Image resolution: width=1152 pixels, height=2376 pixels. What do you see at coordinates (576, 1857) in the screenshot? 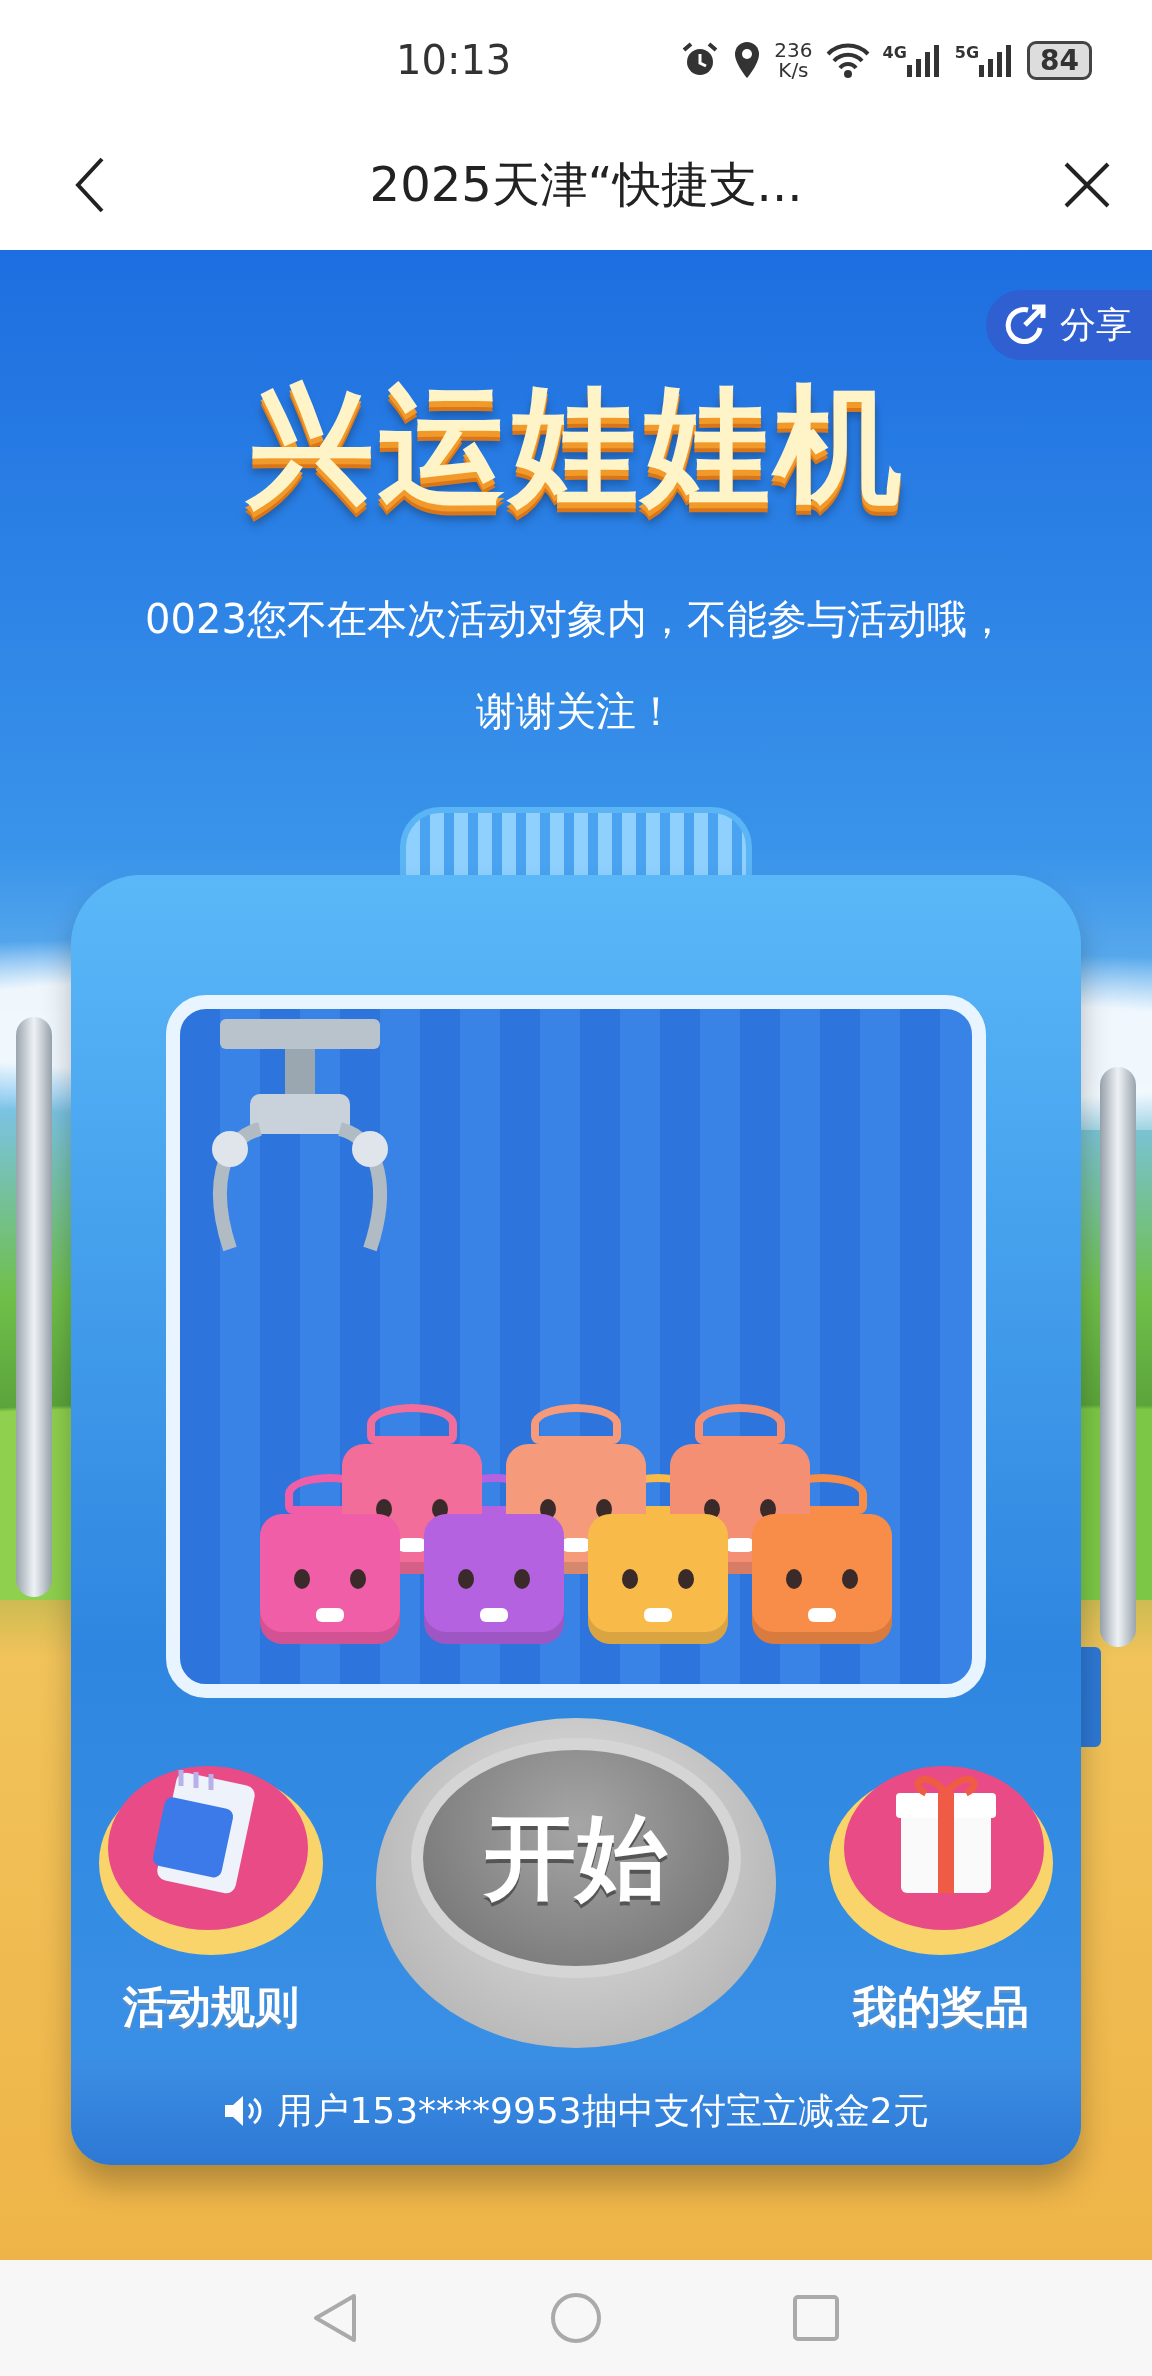
I see `start-button: 开始` at bounding box center [576, 1857].